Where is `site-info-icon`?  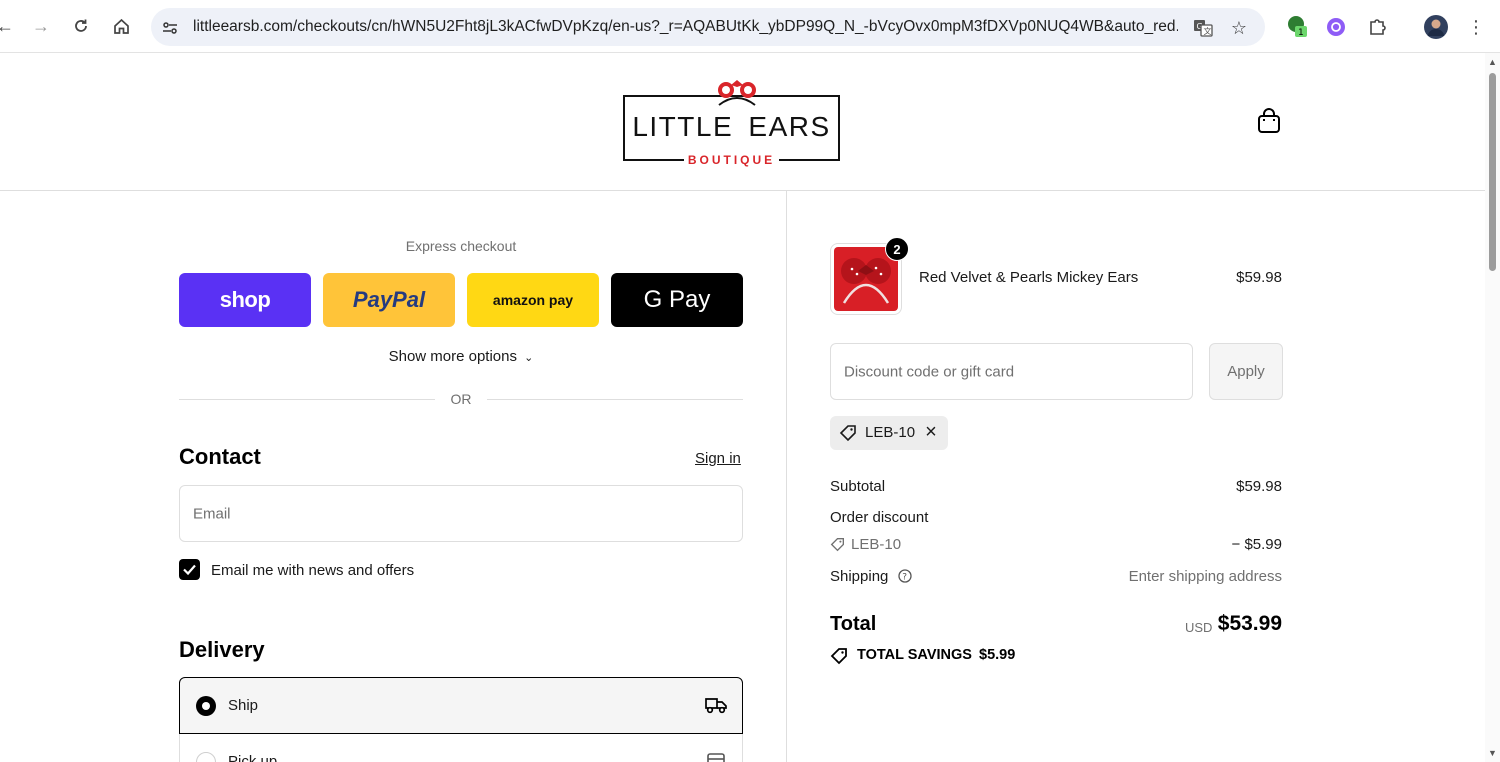 site-info-icon is located at coordinates (170, 28).